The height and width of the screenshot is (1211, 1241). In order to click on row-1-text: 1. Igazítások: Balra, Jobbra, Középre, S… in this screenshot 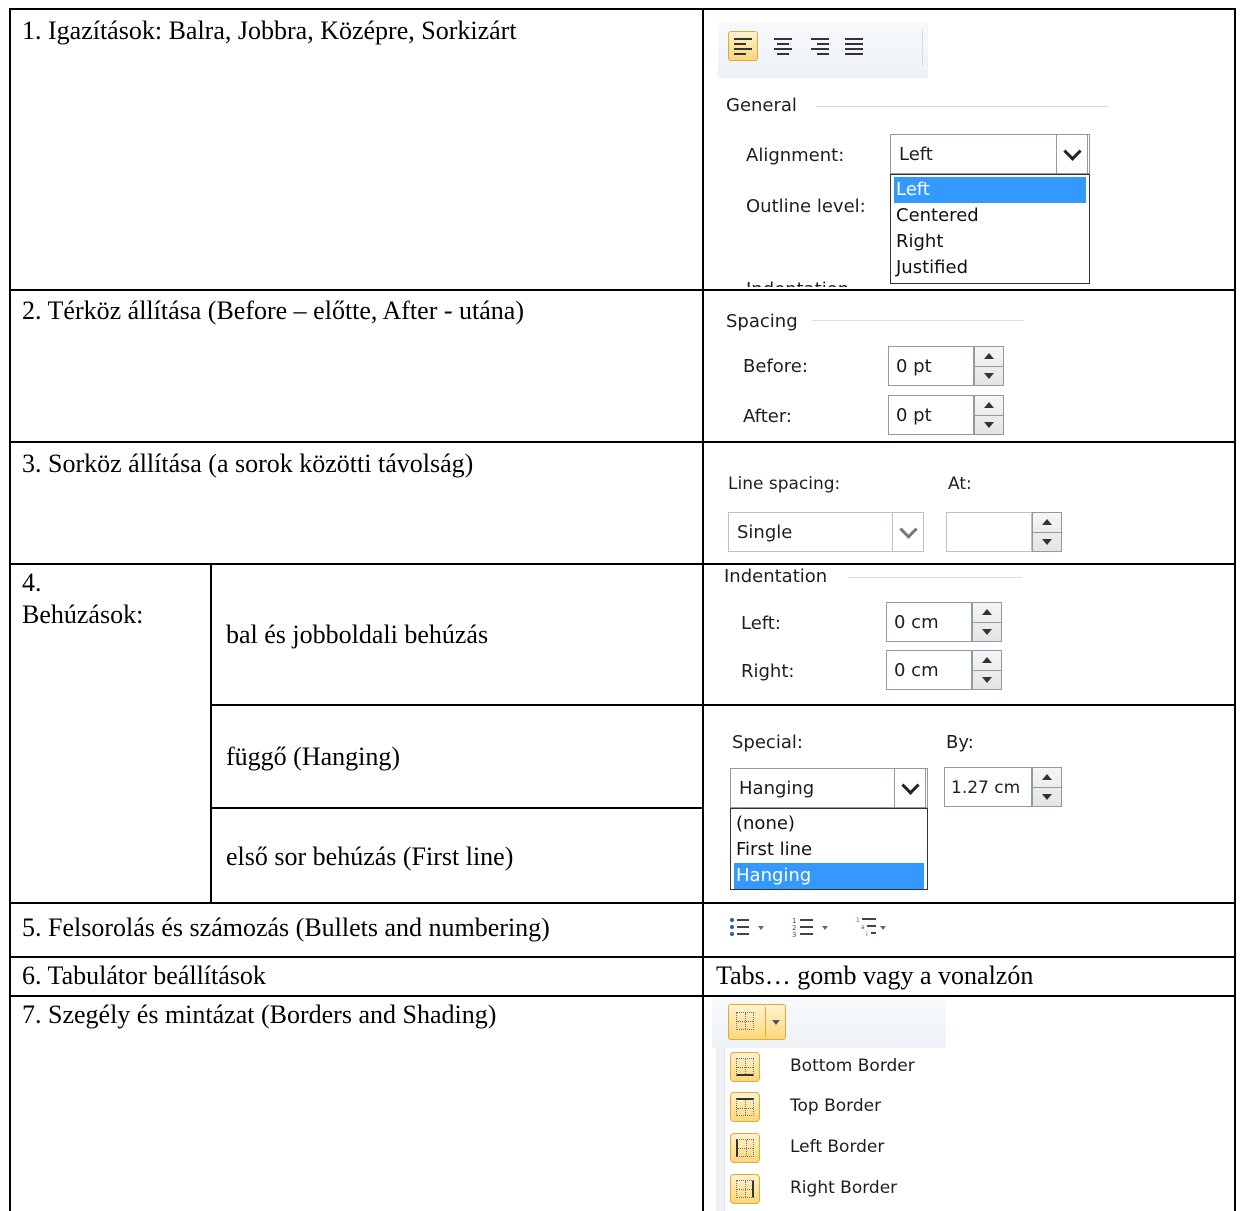, I will do `click(269, 30)`.